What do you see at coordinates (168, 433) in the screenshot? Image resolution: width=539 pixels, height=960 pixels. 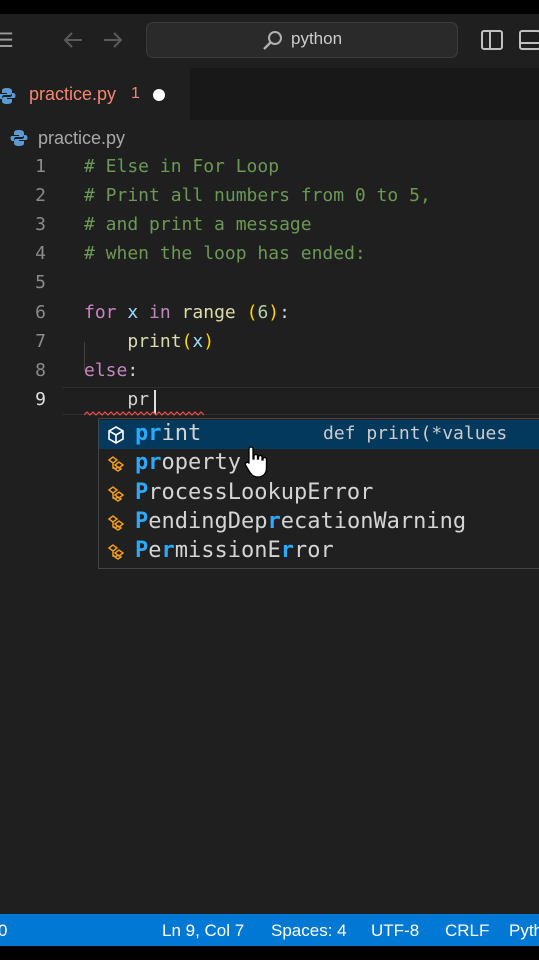 I see `suggestion-label: print` at bounding box center [168, 433].